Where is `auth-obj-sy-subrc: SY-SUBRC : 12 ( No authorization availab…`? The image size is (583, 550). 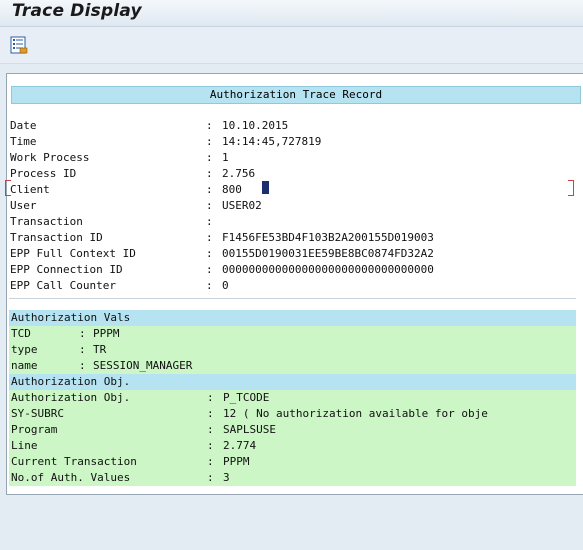
auth-obj-sy-subrc: SY-SUBRC : 12 ( No authorization availab… is located at coordinates (292, 414).